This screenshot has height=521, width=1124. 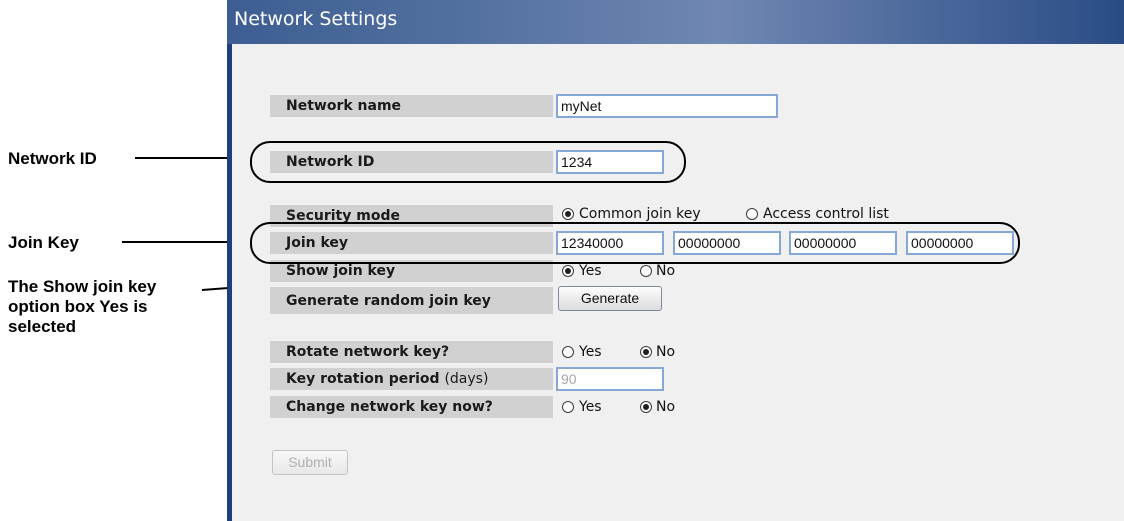 What do you see at coordinates (344, 106) in the screenshot?
I see `network-name-label: Network name` at bounding box center [344, 106].